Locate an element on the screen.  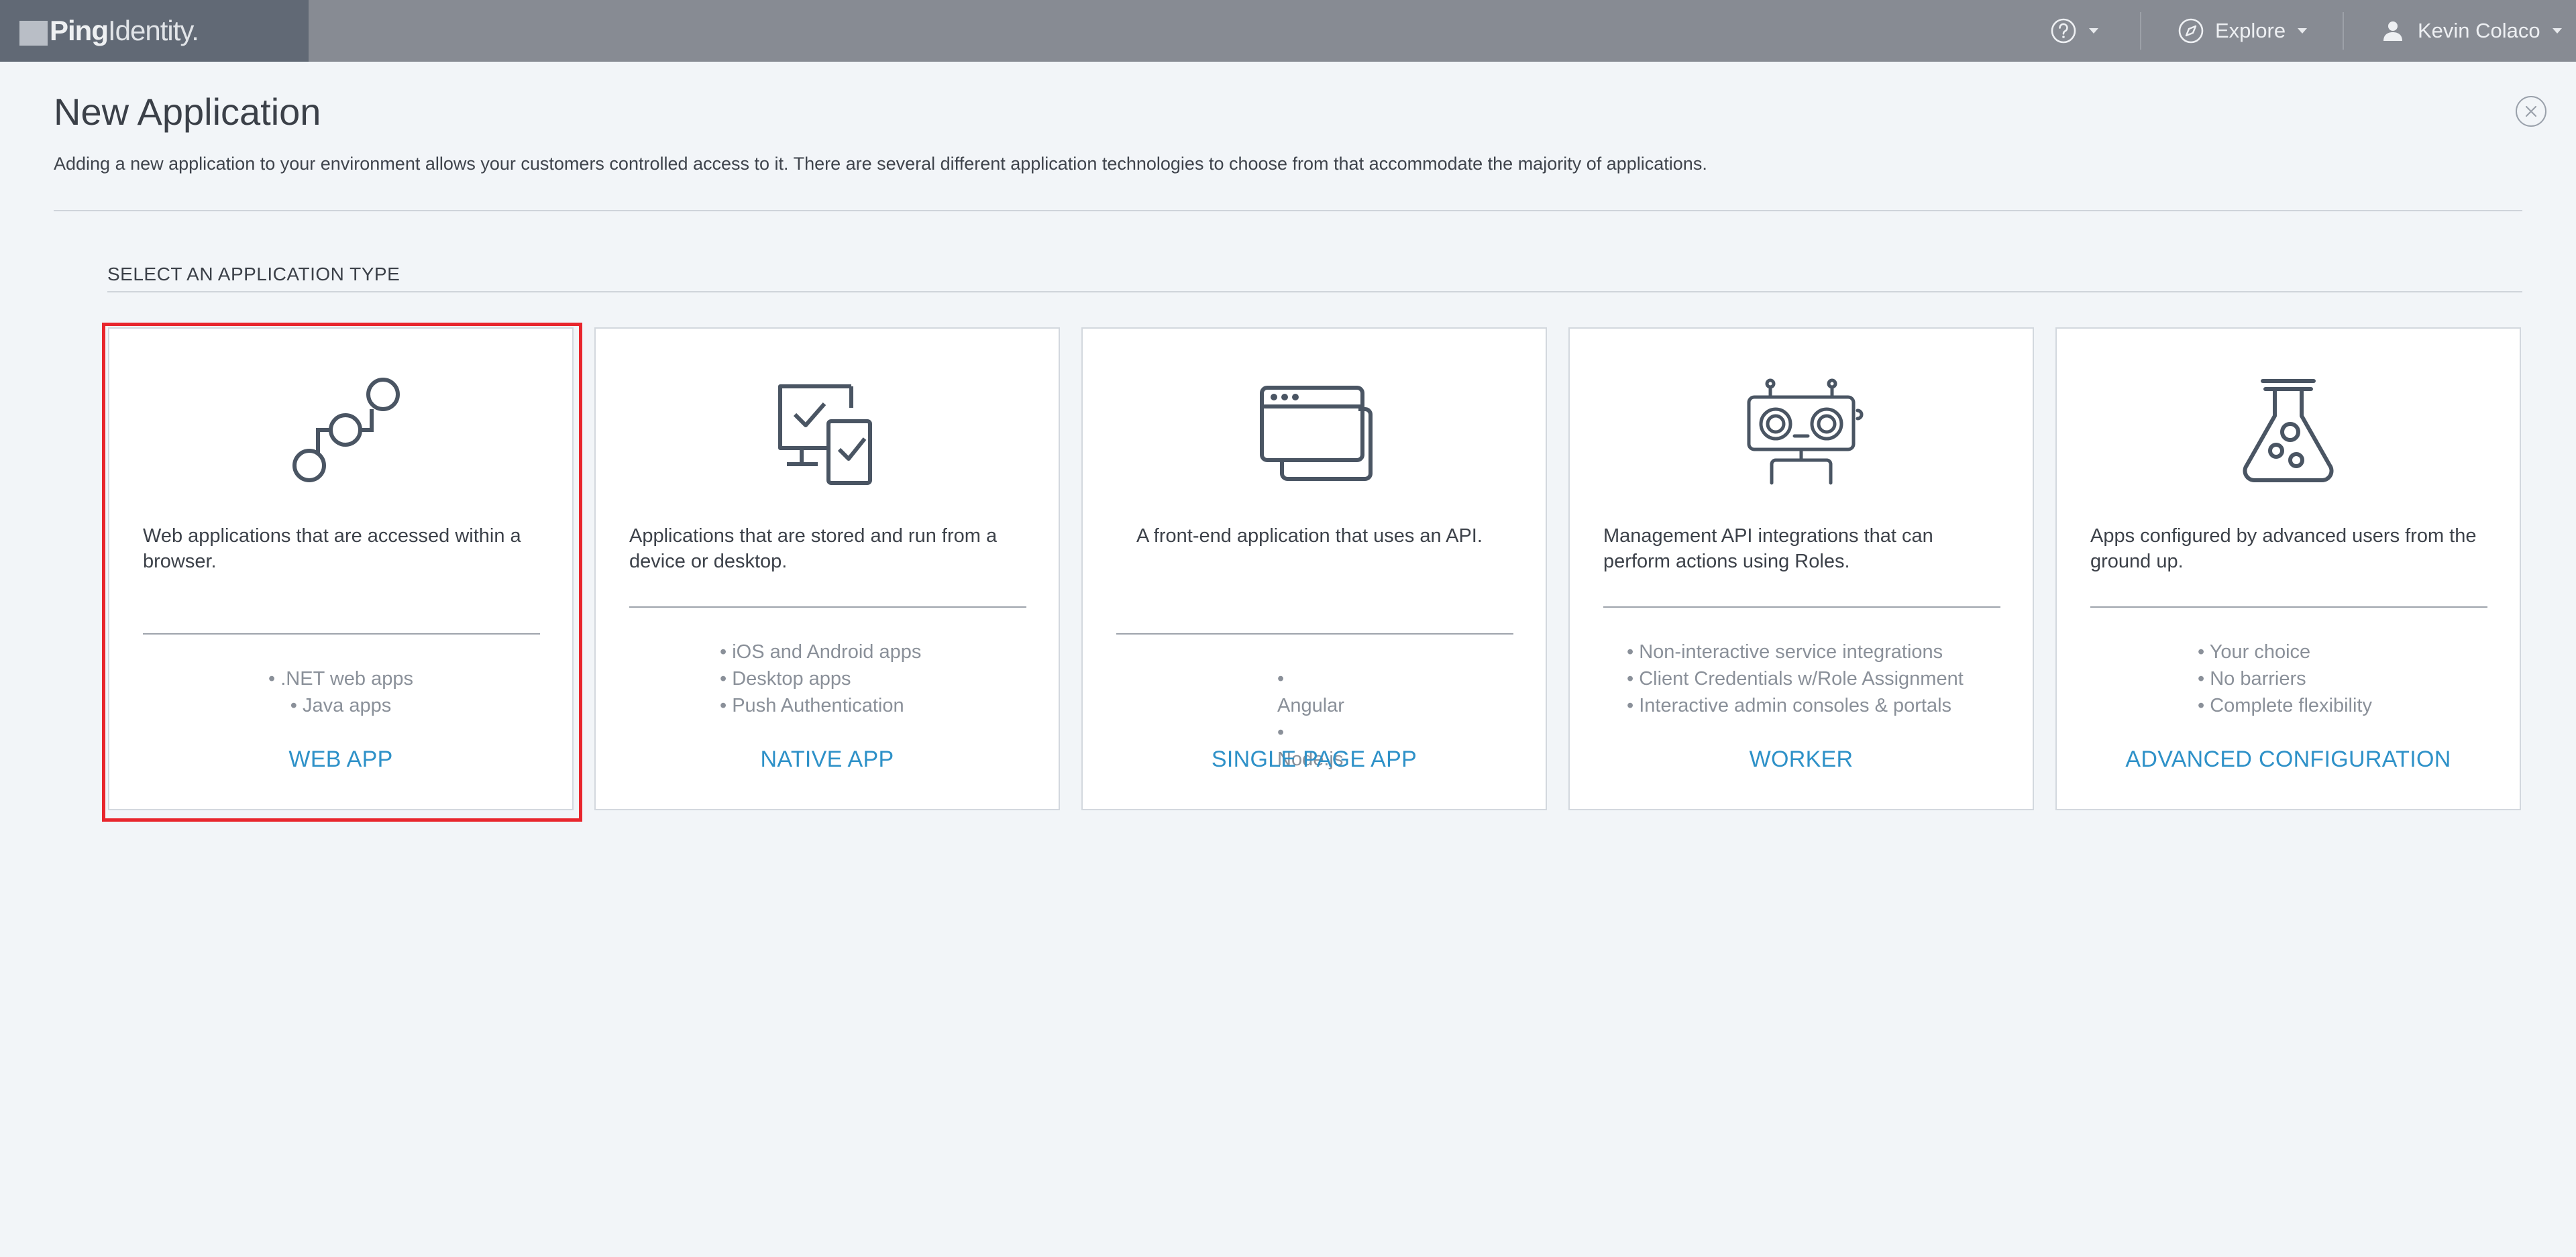
feature-item: • Interactive admin consoles & portals is located at coordinates (1789, 706).